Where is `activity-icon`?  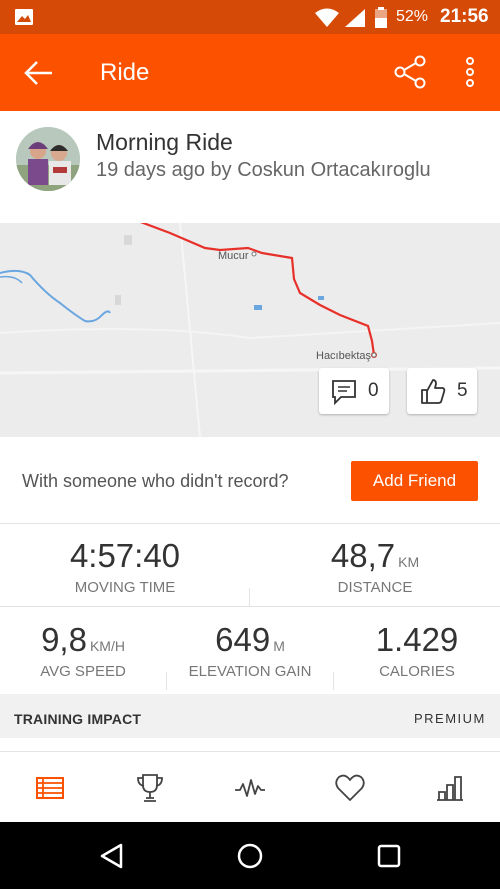 activity-icon is located at coordinates (250, 788).